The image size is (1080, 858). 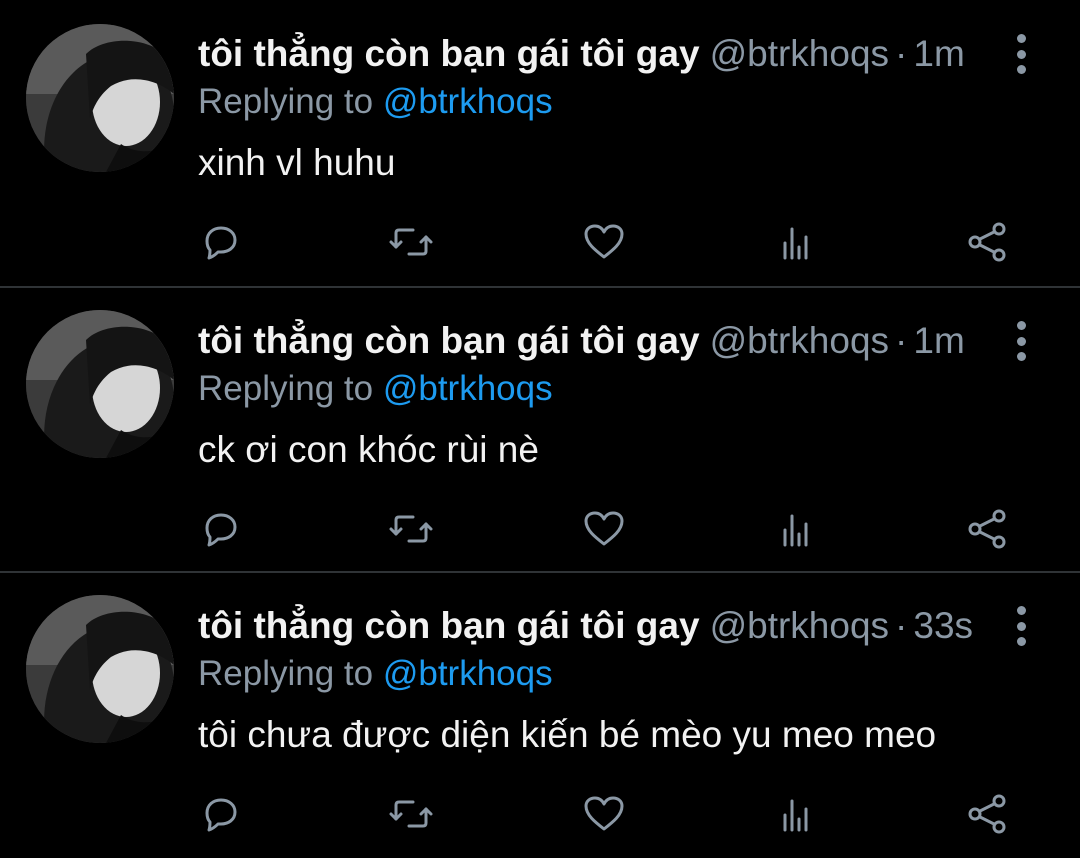 What do you see at coordinates (297, 162) in the screenshot?
I see `tweet-text: xinh vl huhu` at bounding box center [297, 162].